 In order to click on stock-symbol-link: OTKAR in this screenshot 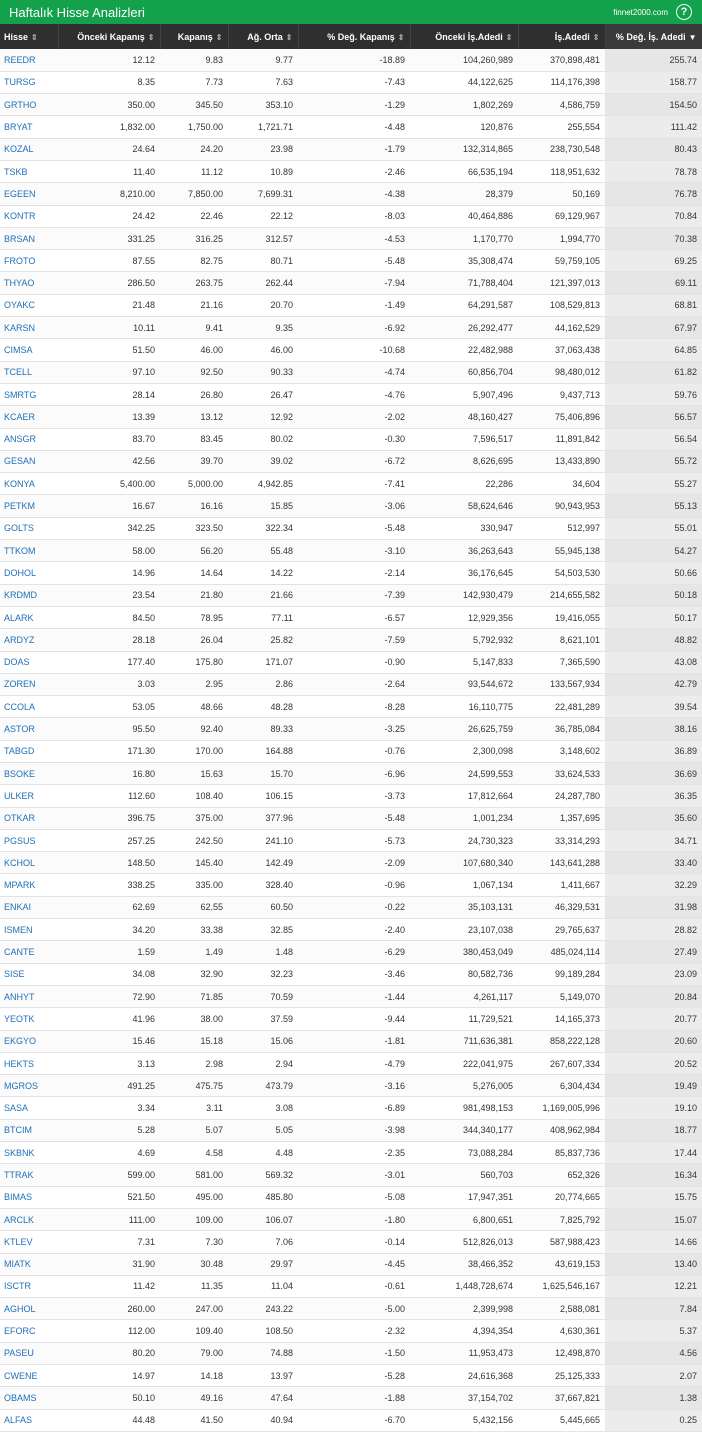, I will do `click(29, 818)`.